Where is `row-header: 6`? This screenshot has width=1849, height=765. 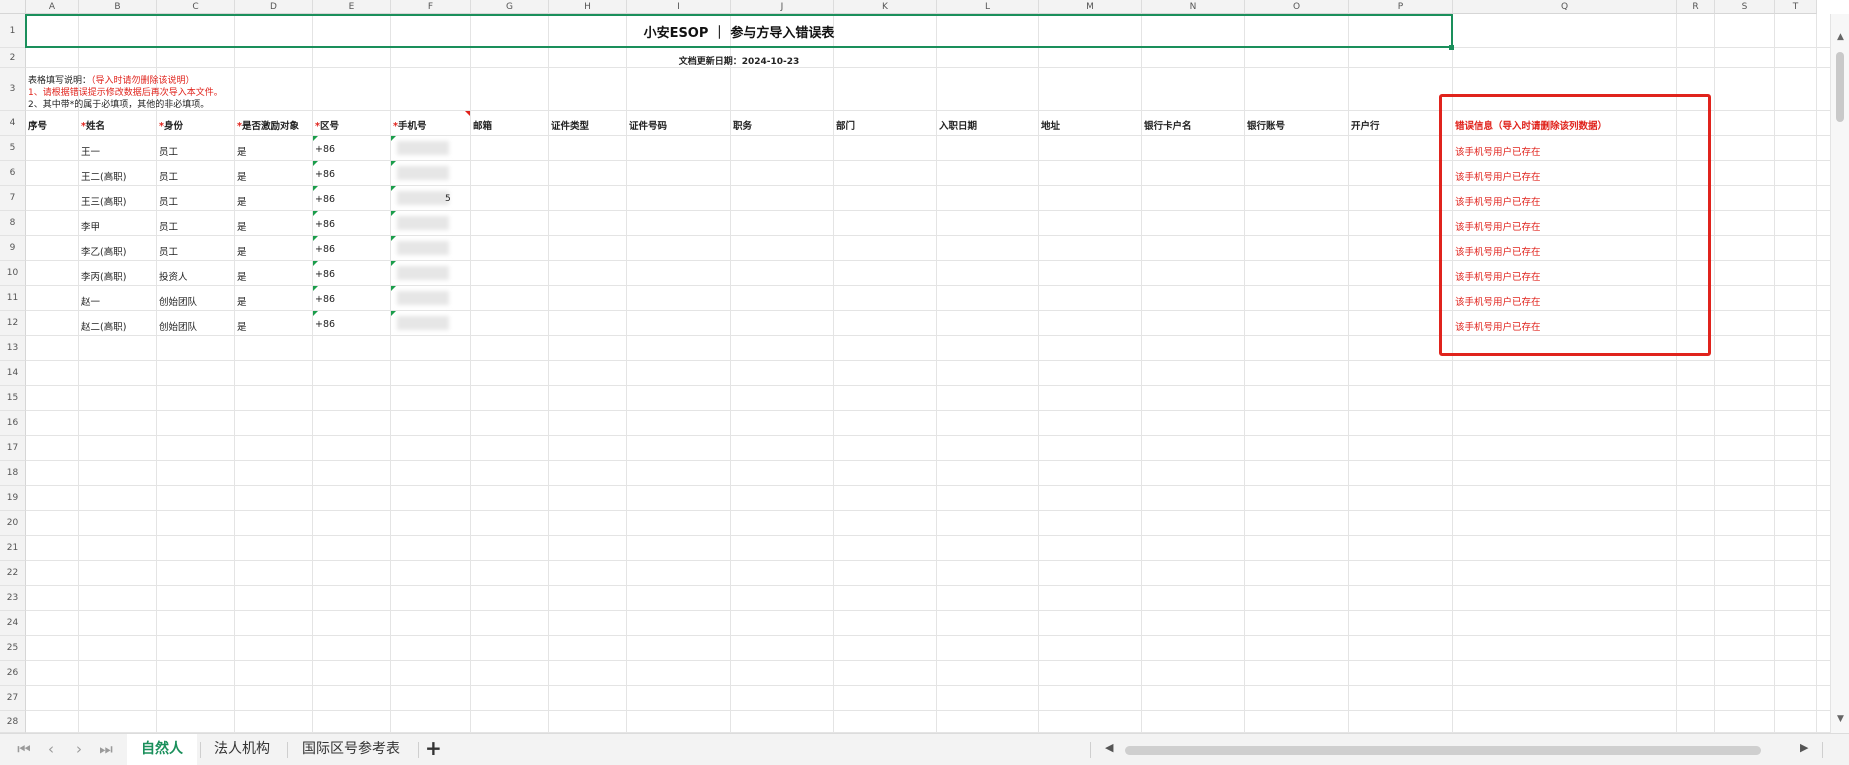 row-header: 6 is located at coordinates (13, 173).